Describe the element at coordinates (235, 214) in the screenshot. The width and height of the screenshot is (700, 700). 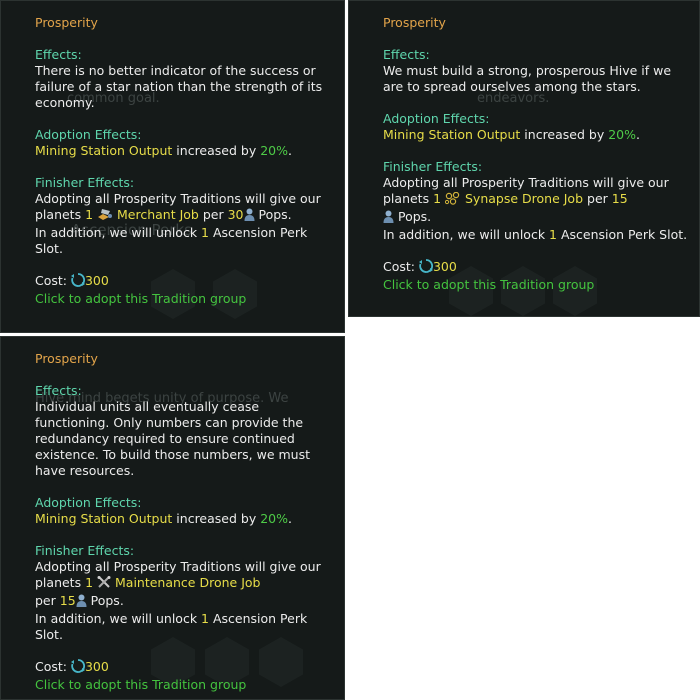
I see `pop-count: 30` at that location.